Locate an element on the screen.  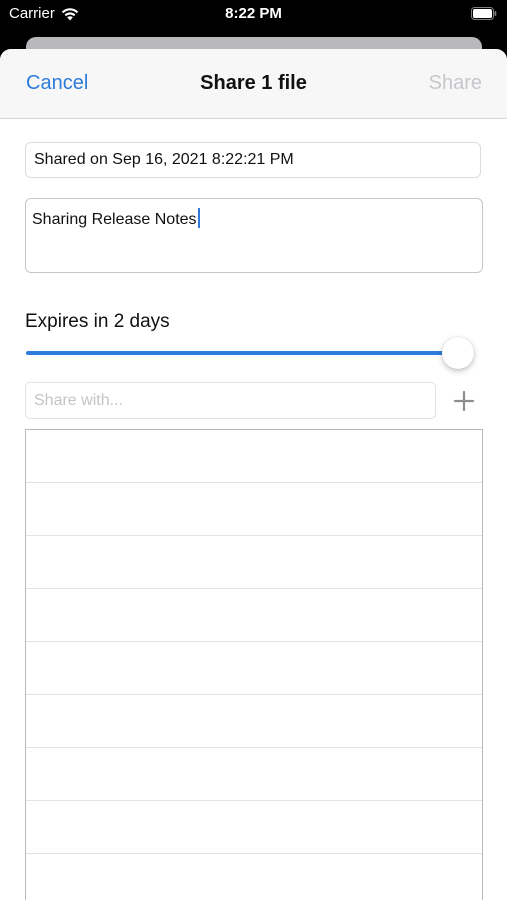
plus-icon is located at coordinates (464, 401).